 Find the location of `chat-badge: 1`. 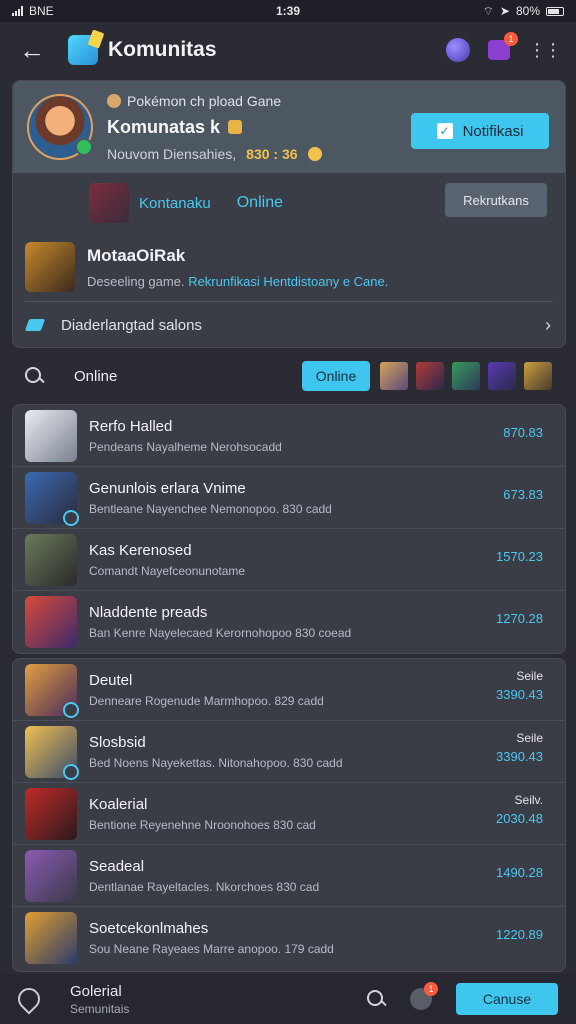

chat-badge: 1 is located at coordinates (511, 39).